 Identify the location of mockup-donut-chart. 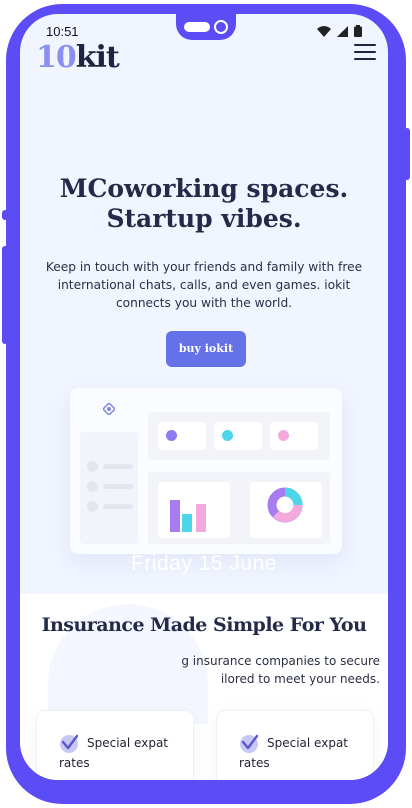
(285, 505).